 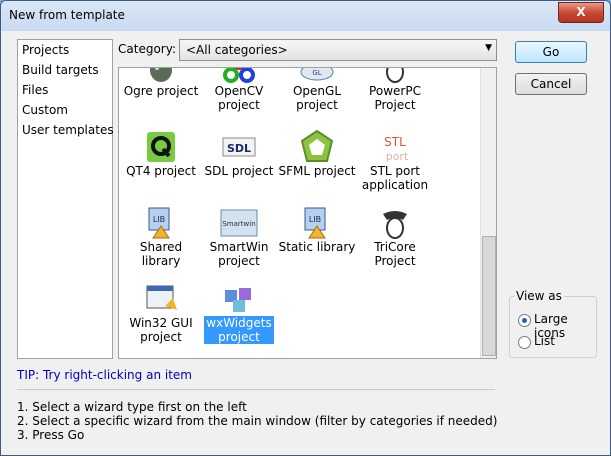 I want to click on template-label: SFML project, so click(x=317, y=171).